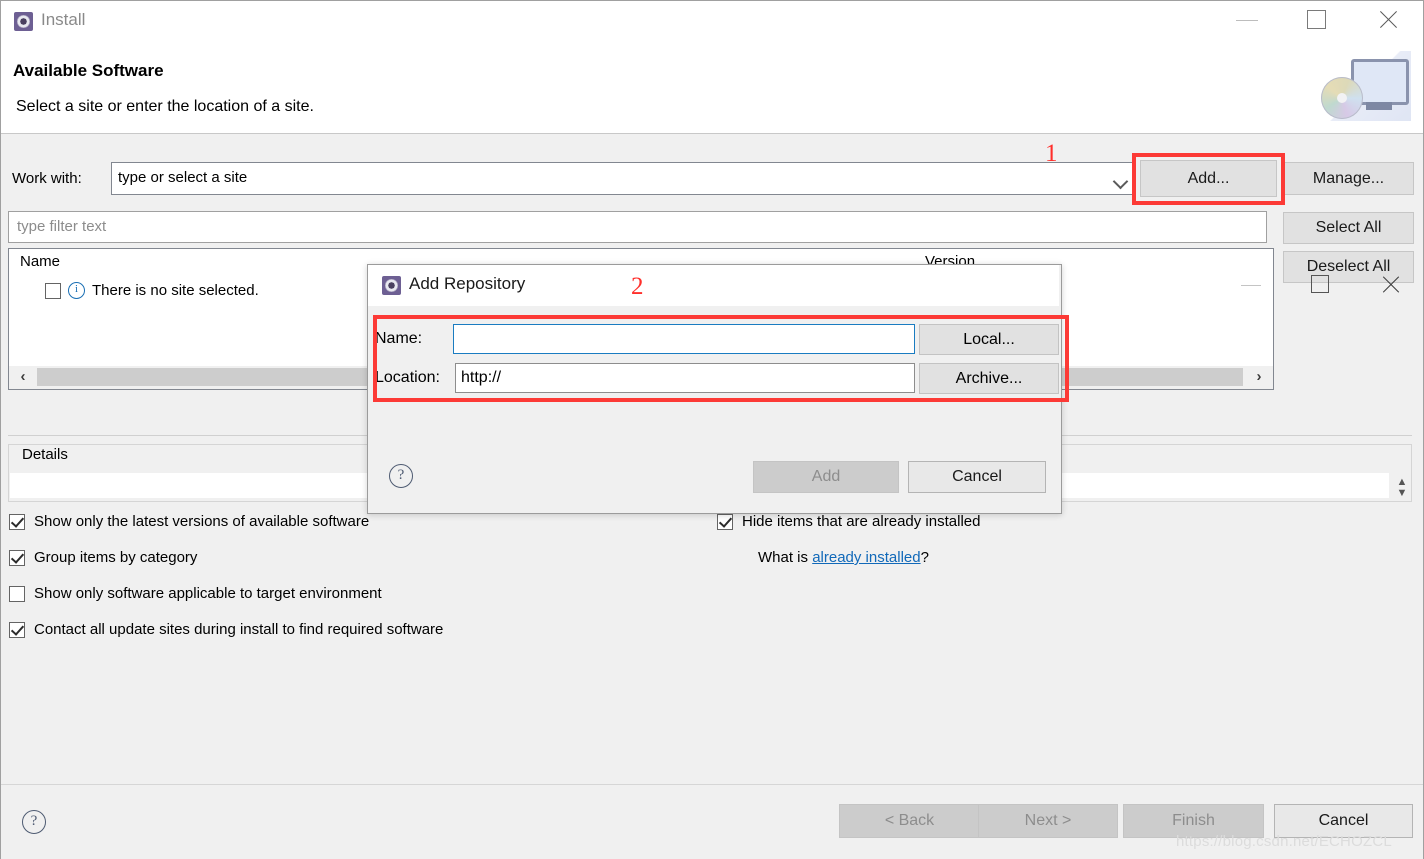  Describe the element at coordinates (1259, 377) in the screenshot. I see `scroll-right-arrow-icon: ›` at that location.